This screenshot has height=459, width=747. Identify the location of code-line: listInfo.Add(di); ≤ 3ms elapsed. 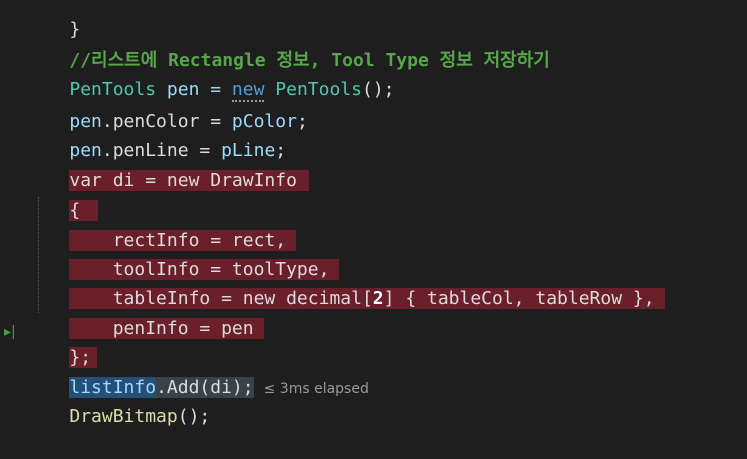
(197, 372).